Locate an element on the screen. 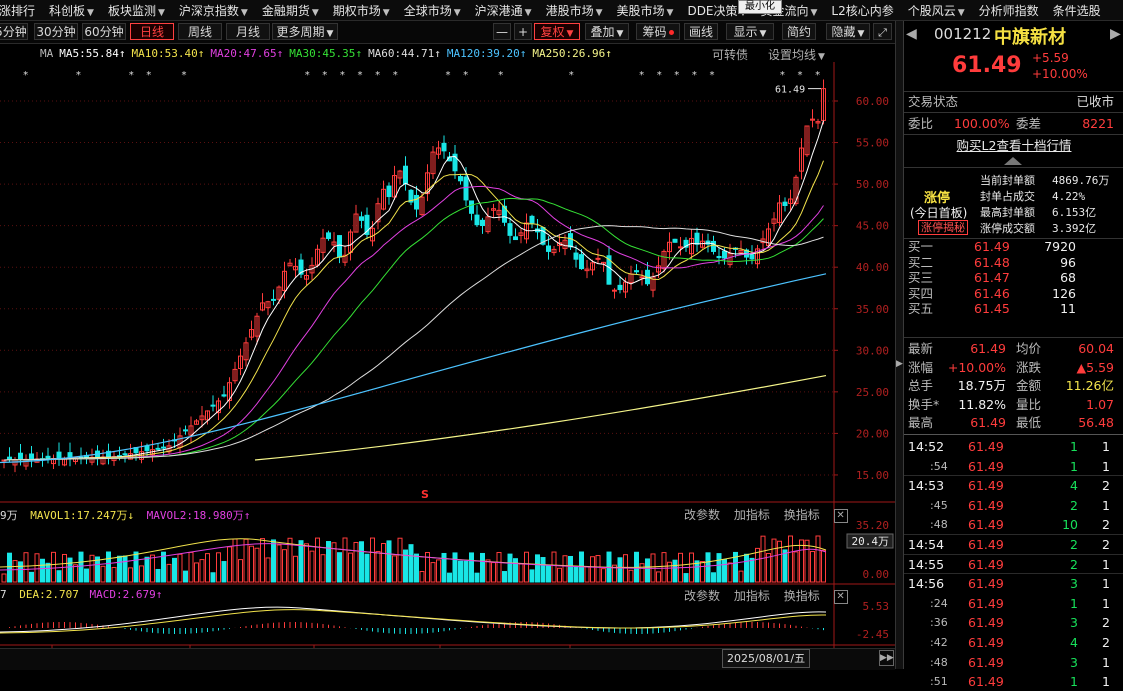 The width and height of the screenshot is (1123, 691). buy-level-row: 买四 61.46 126 is located at coordinates (1013, 294).